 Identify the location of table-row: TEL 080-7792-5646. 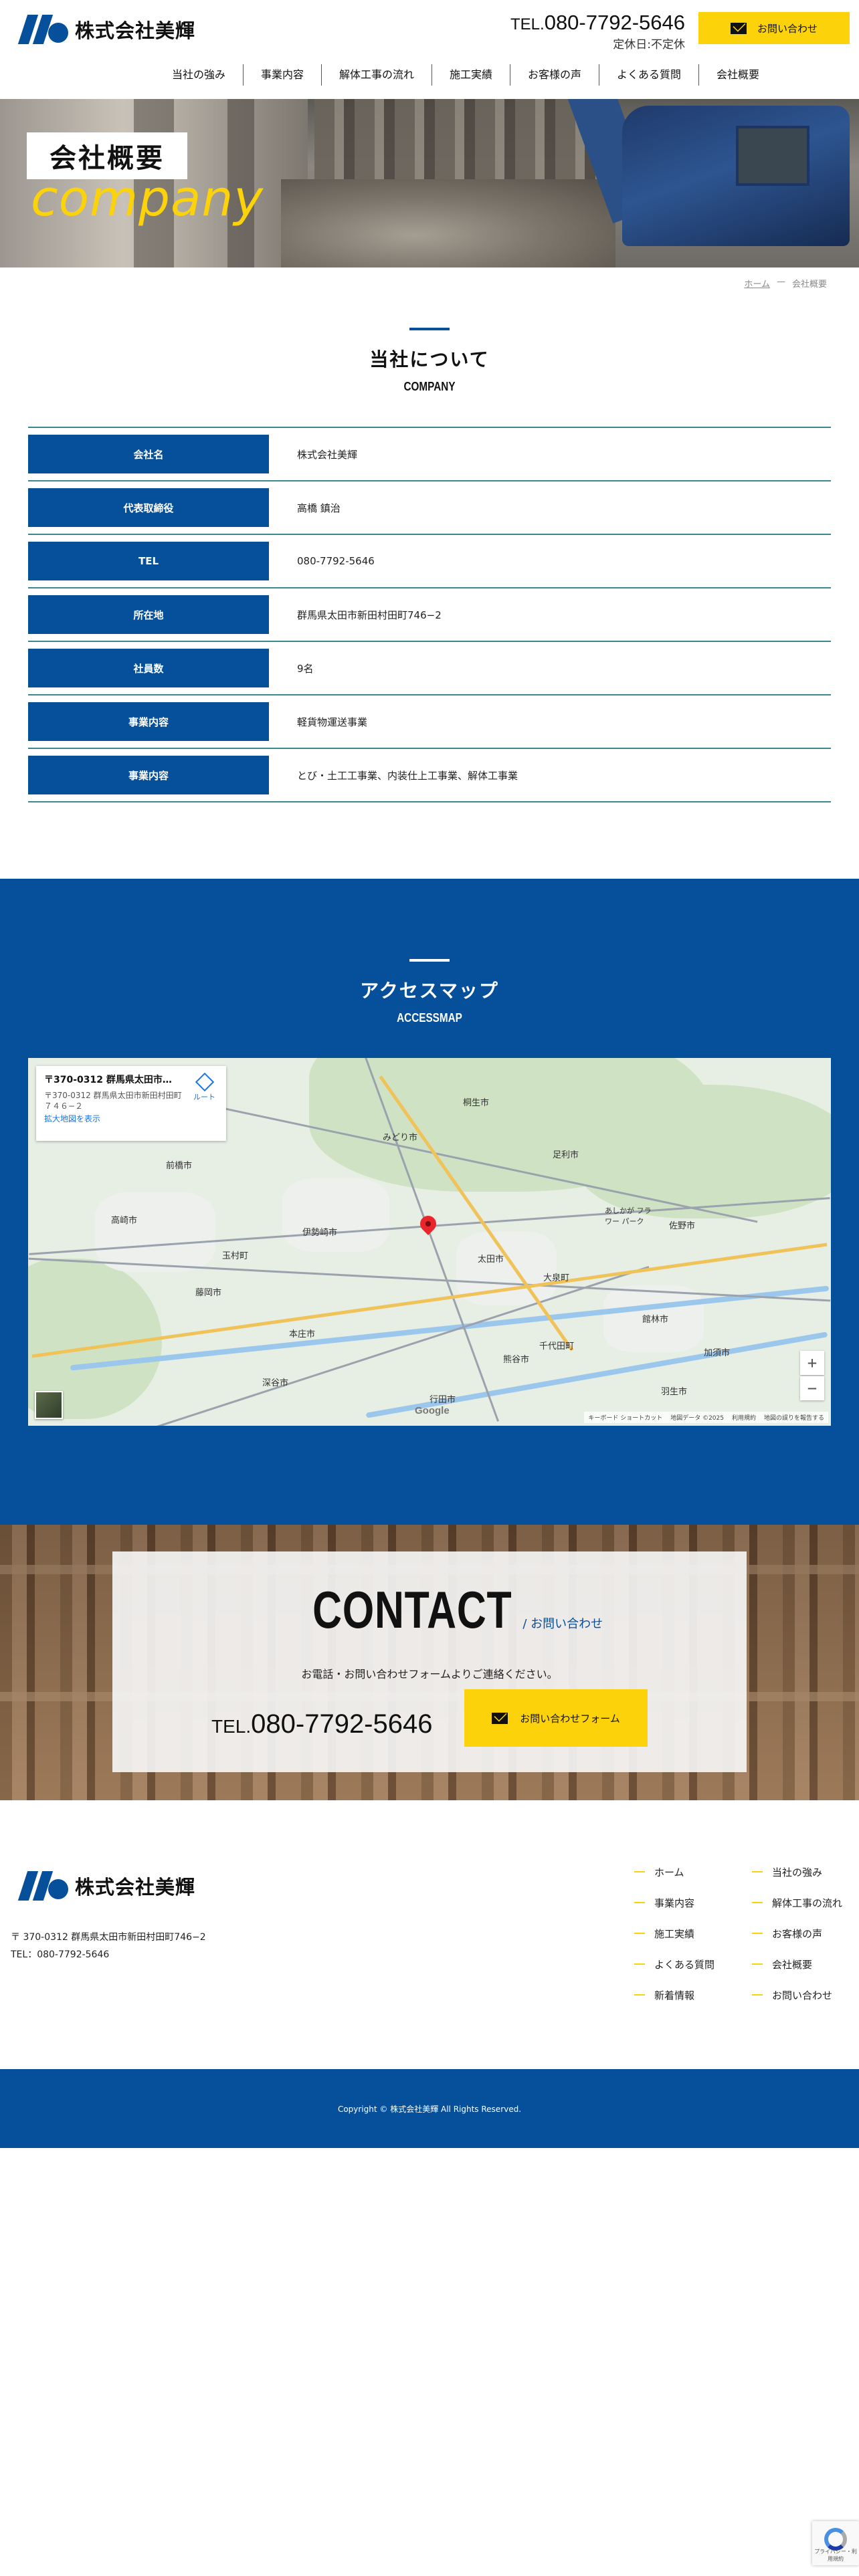
(429, 561).